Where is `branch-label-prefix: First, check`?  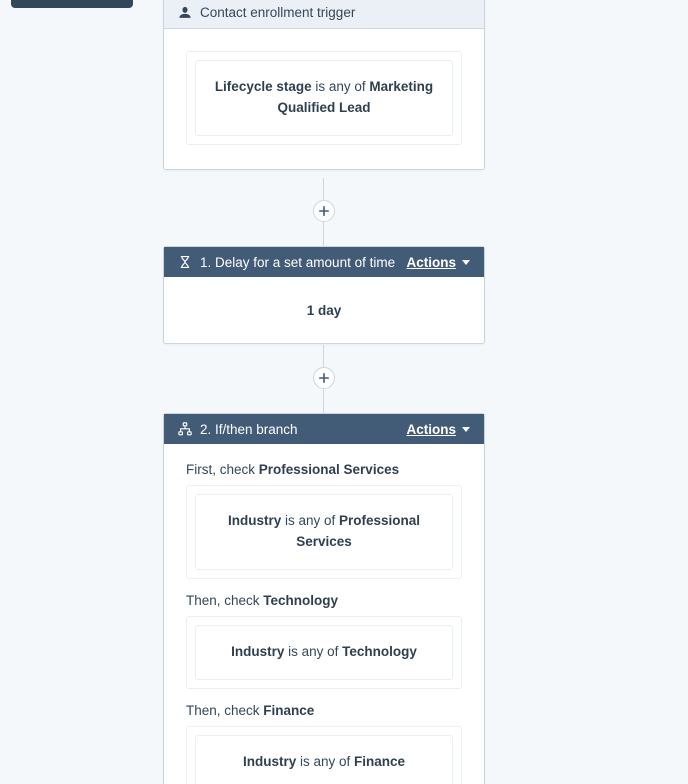 branch-label-prefix: First, check is located at coordinates (222, 469).